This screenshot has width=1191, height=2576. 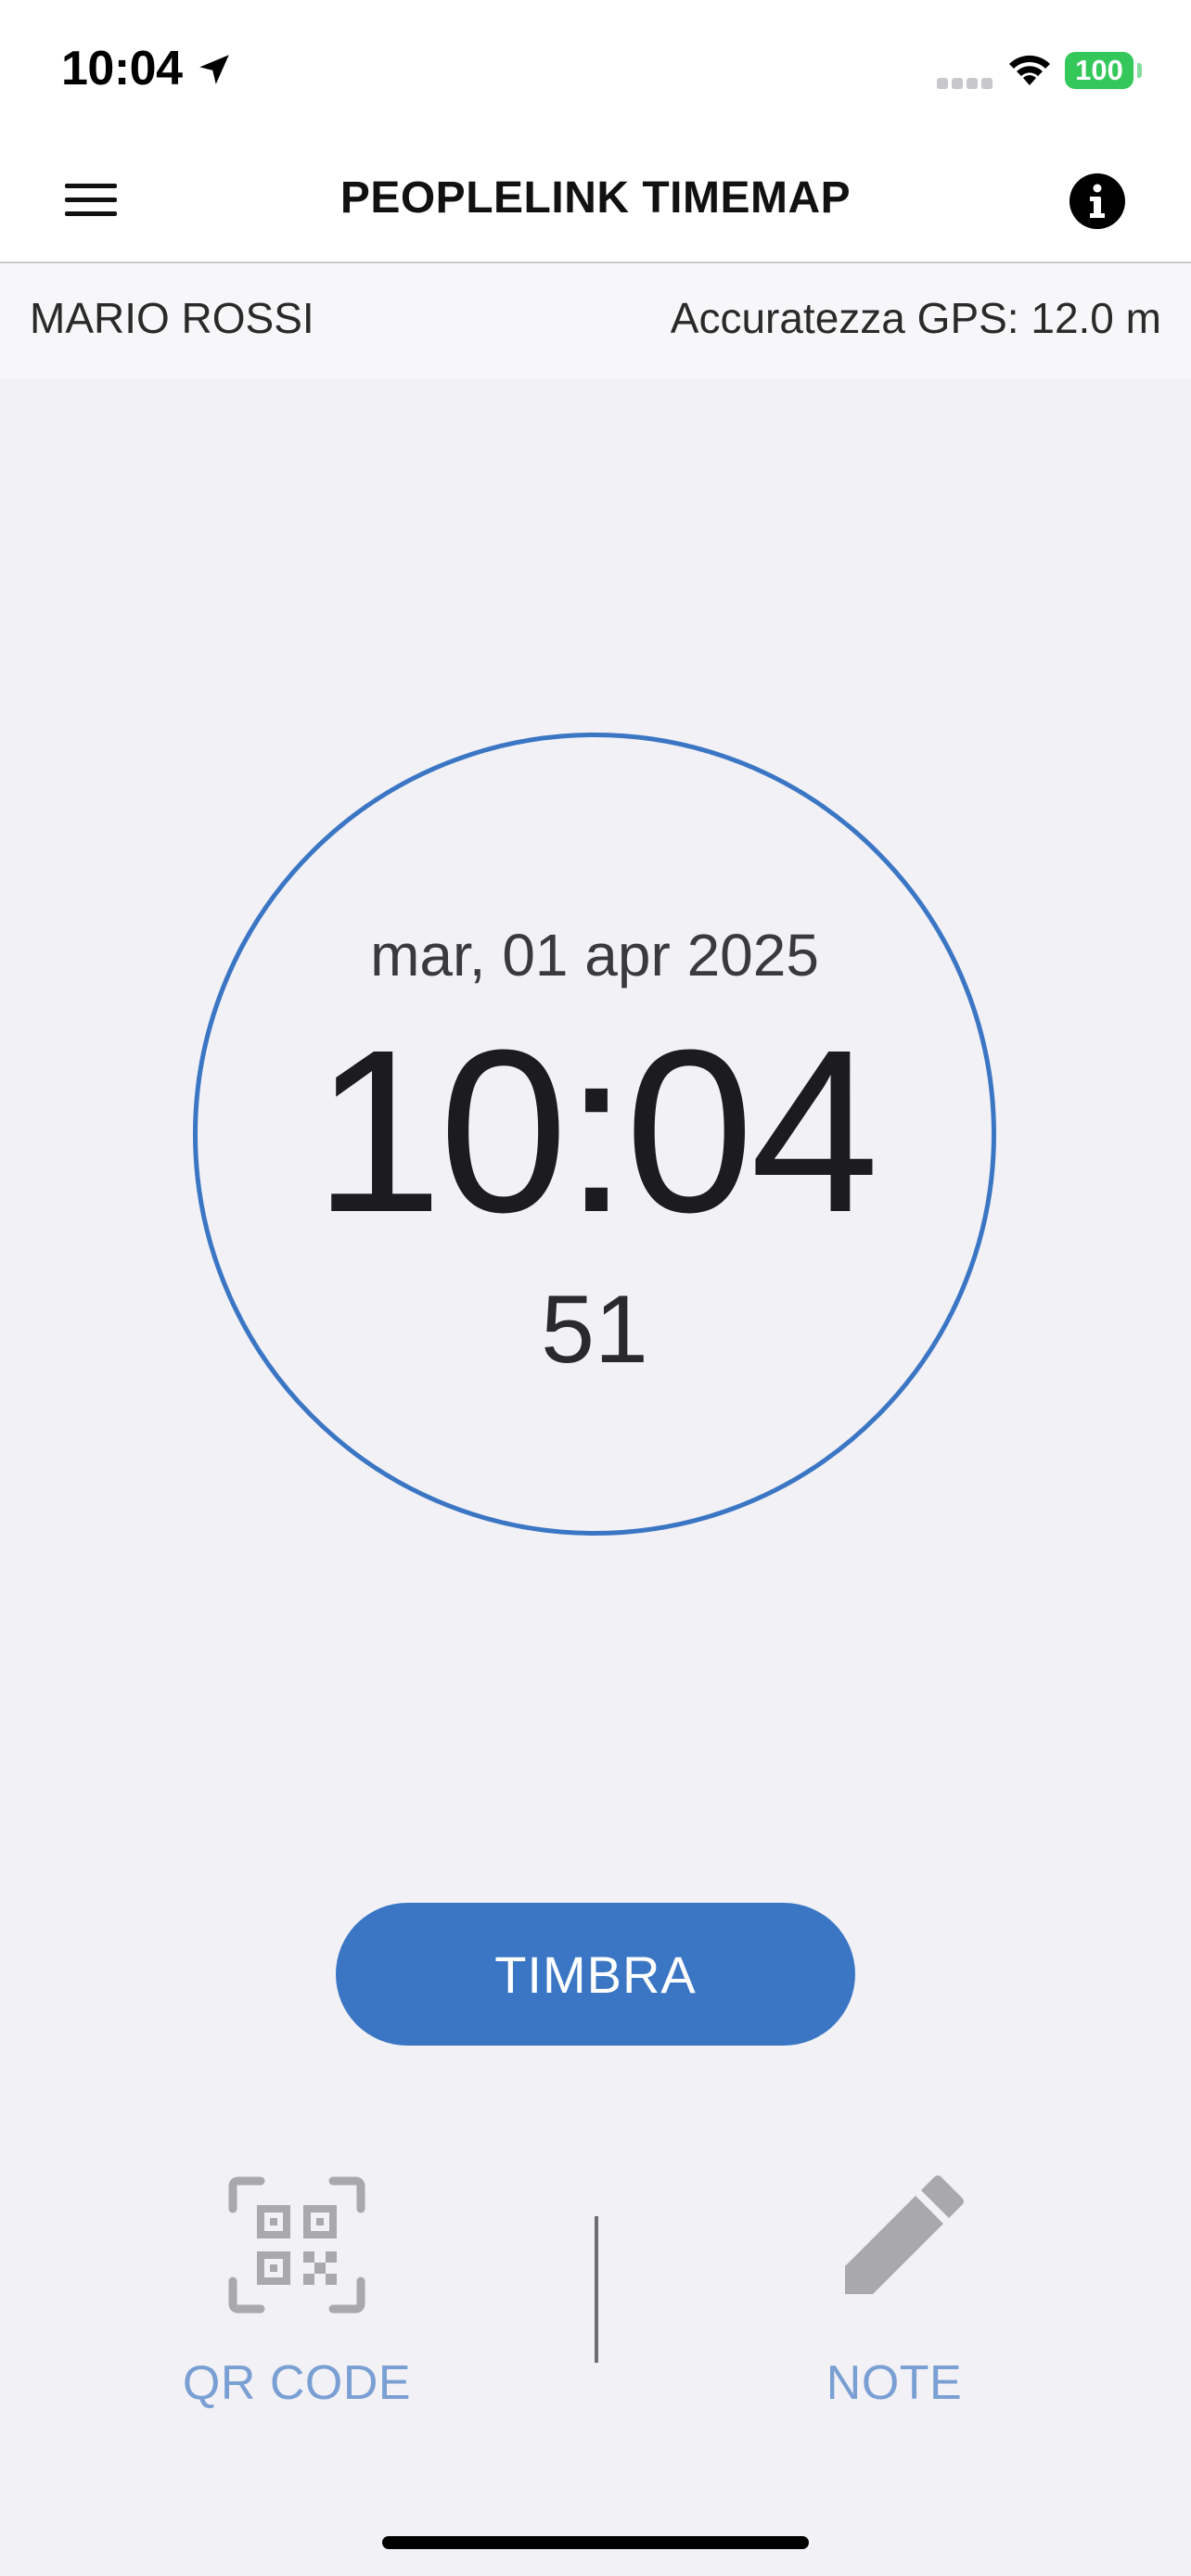 I want to click on clock-date: mar, 01 apr 2025, so click(x=594, y=955).